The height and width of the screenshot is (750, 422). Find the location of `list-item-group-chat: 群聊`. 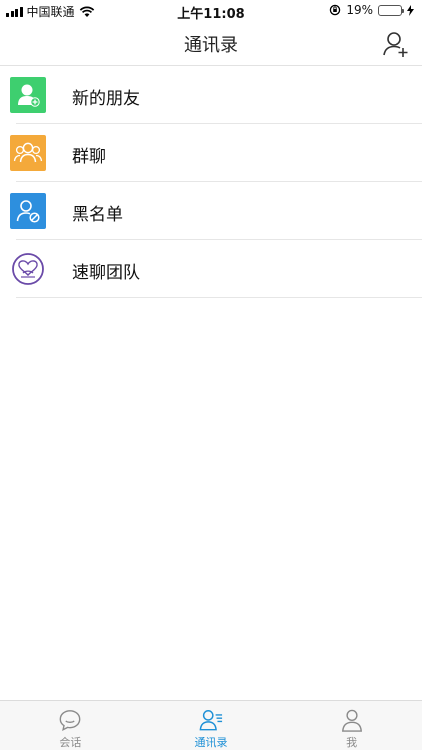

list-item-group-chat: 群聊 is located at coordinates (211, 153).